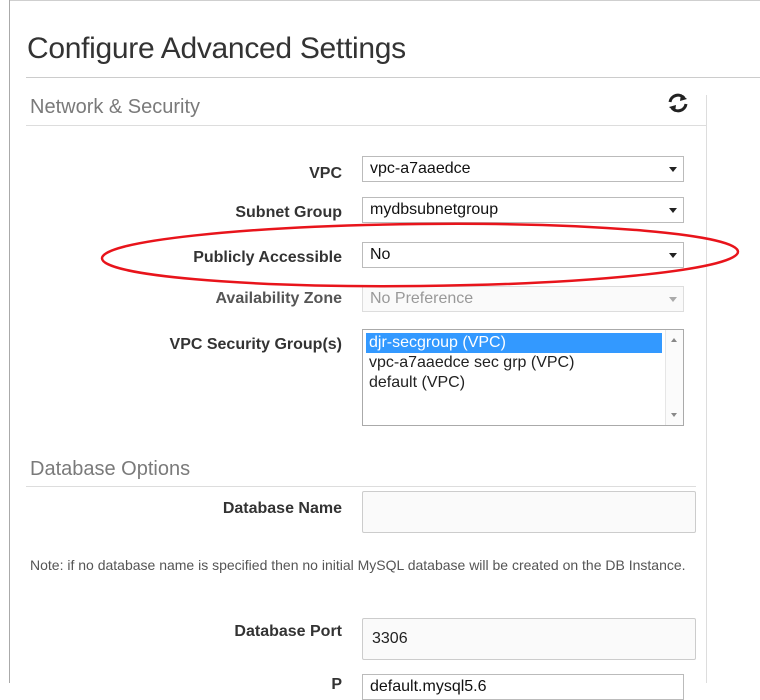  What do you see at coordinates (523, 687) in the screenshot?
I see `partial-select: default.mysql5.6` at bounding box center [523, 687].